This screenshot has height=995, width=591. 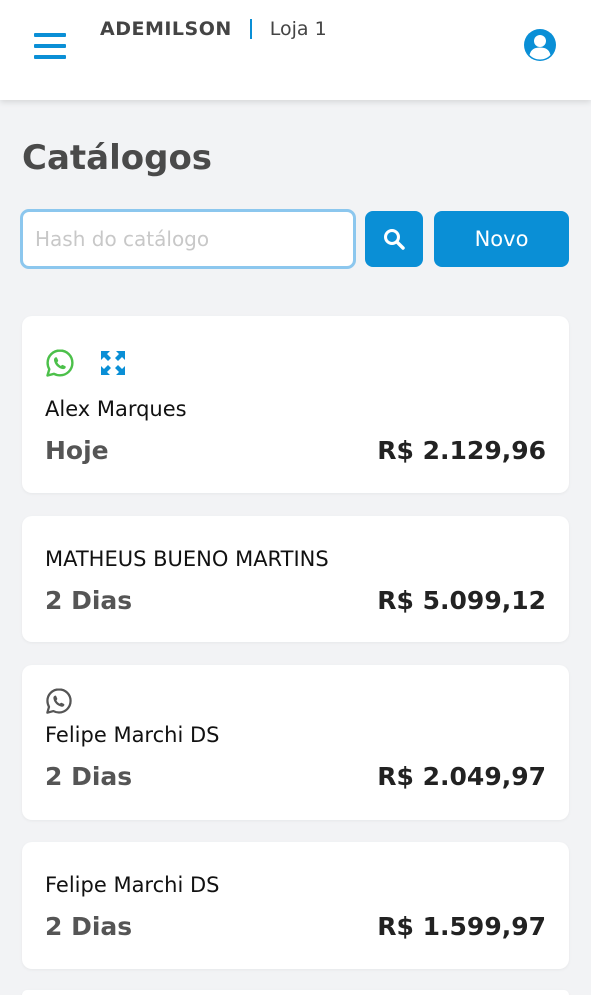 I want to click on catalog-total: R$ 2.129,96, so click(x=461, y=450).